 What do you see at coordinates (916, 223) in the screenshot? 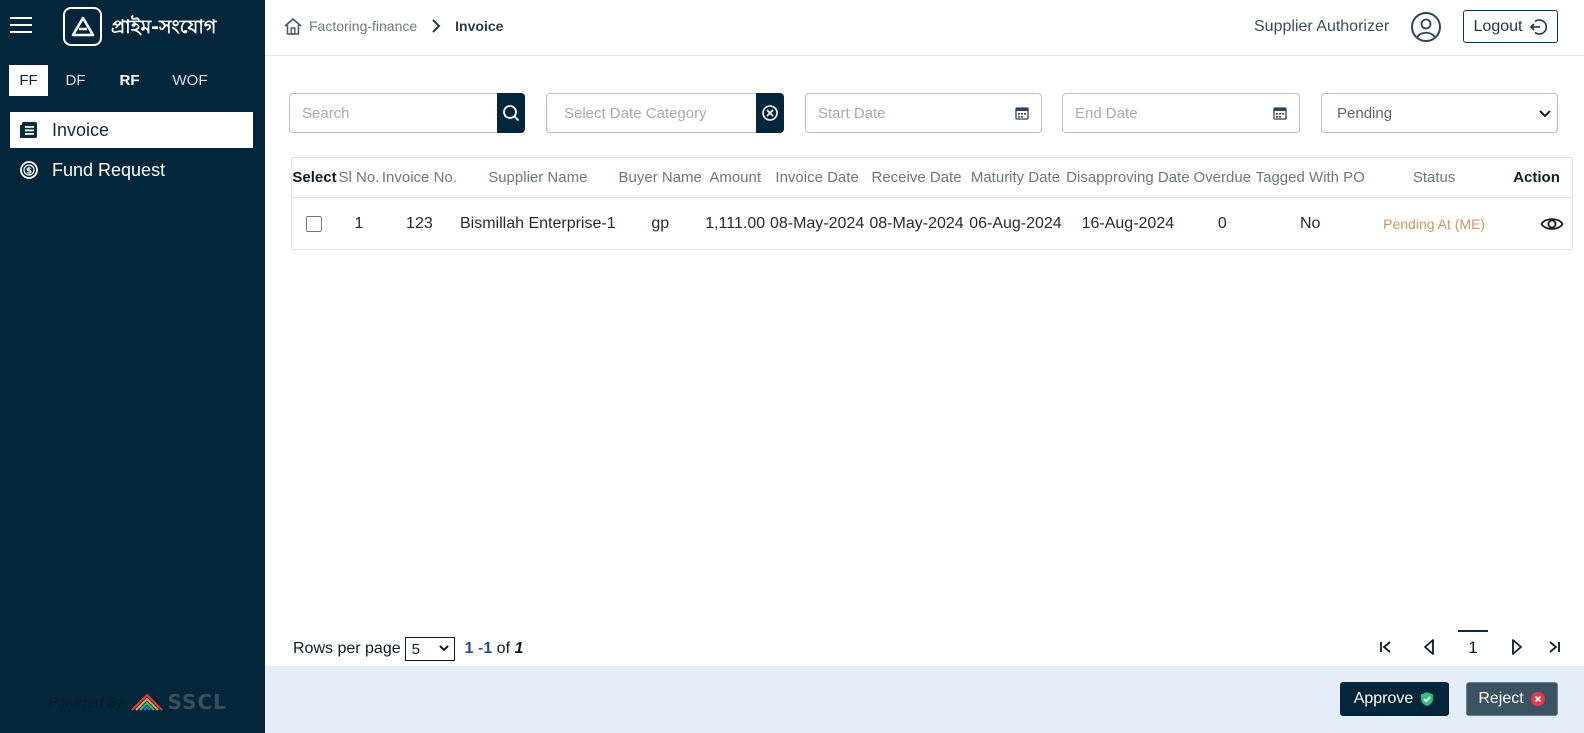
I see `receive-date-cell: 08-May-2024` at bounding box center [916, 223].